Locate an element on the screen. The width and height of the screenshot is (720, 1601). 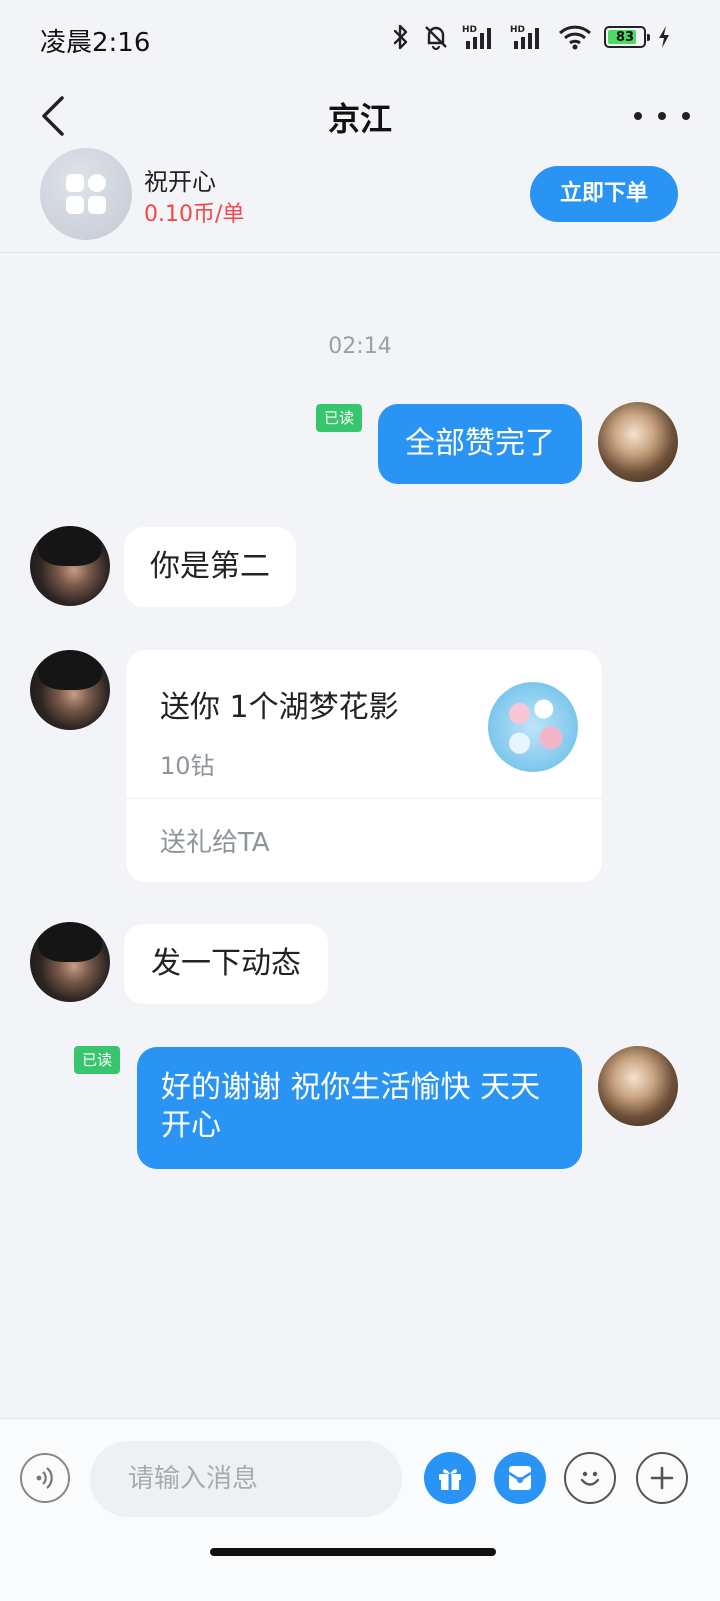
status-time: 凌晨2:16 is located at coordinates (95, 43).